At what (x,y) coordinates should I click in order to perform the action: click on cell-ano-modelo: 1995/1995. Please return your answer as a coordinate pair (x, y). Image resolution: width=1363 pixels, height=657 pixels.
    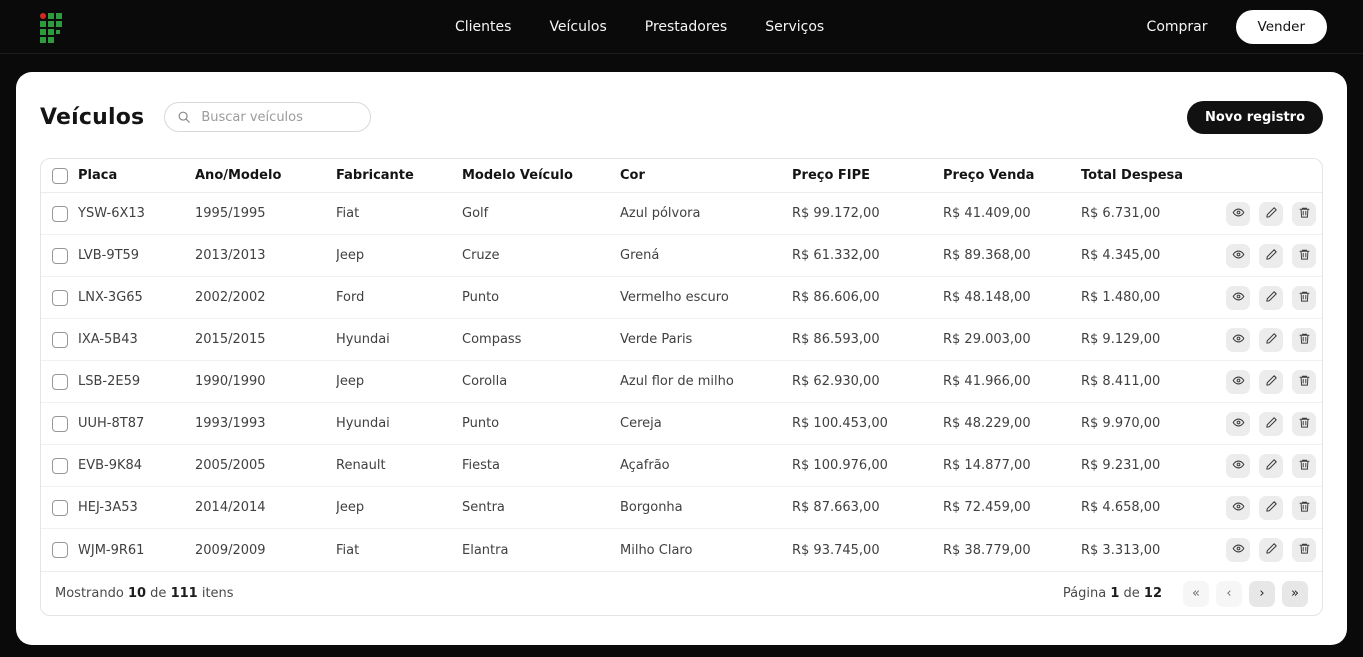
    Looking at the image, I should click on (230, 213).